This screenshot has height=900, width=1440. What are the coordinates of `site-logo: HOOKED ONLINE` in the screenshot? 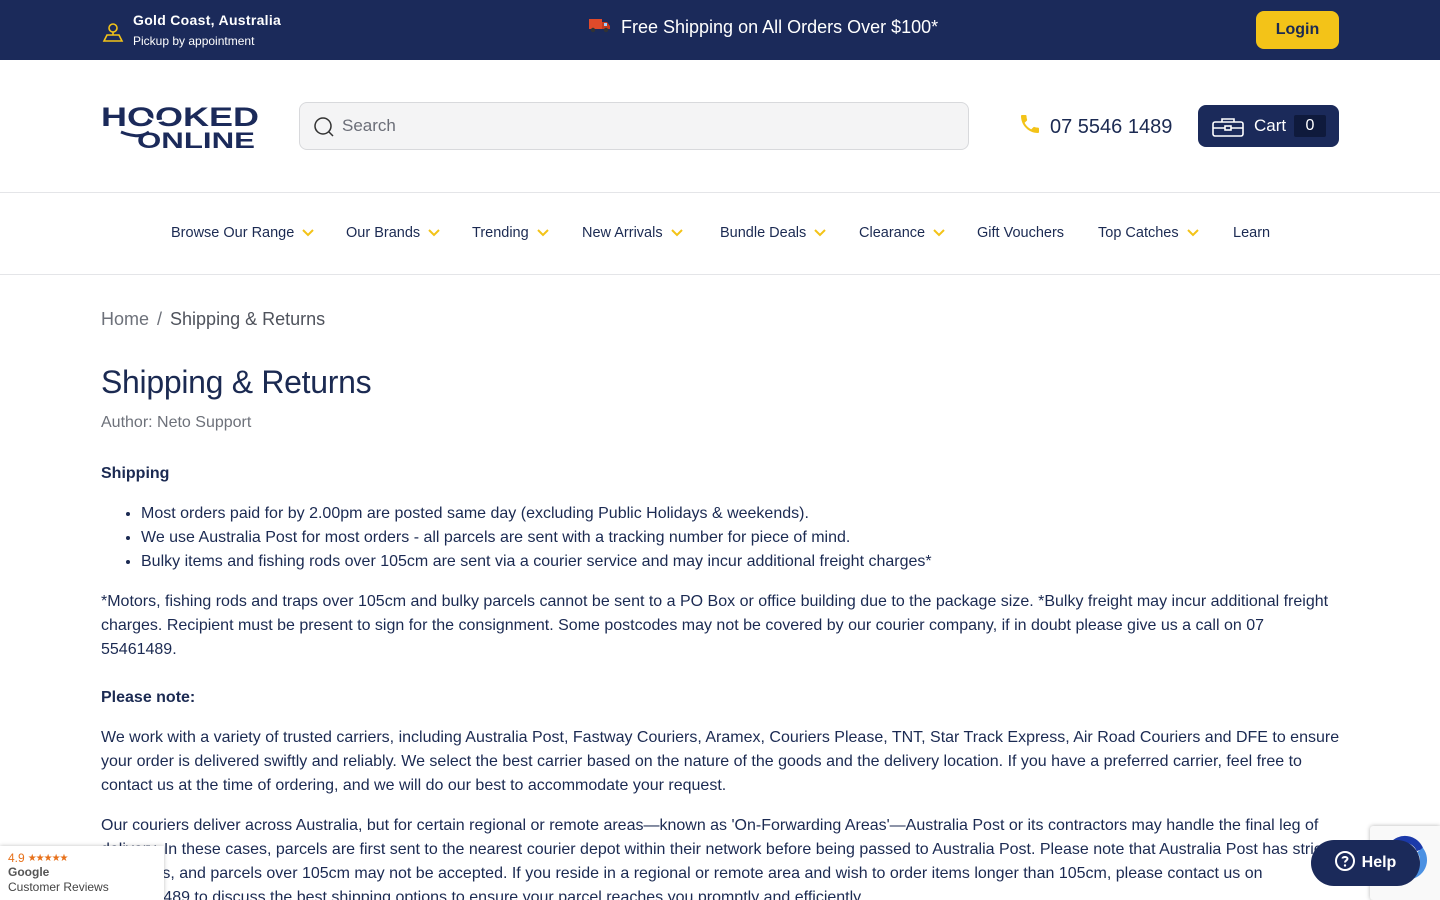 It's located at (180, 127).